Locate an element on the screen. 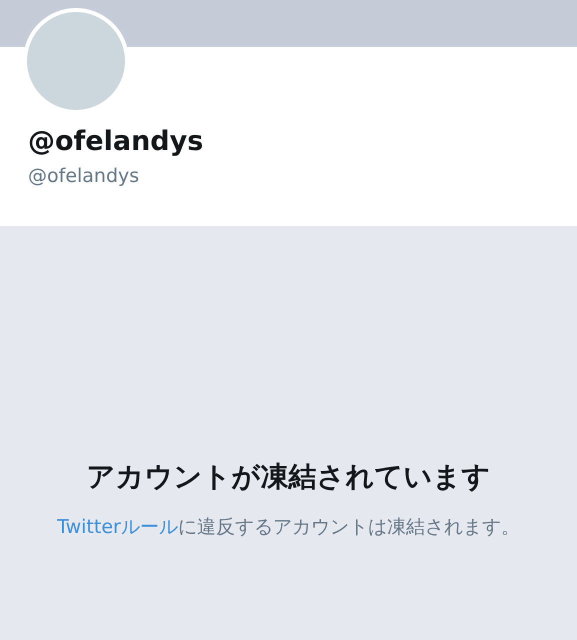 The width and height of the screenshot is (577, 640). rules-link: Twitterルール is located at coordinates (117, 527).